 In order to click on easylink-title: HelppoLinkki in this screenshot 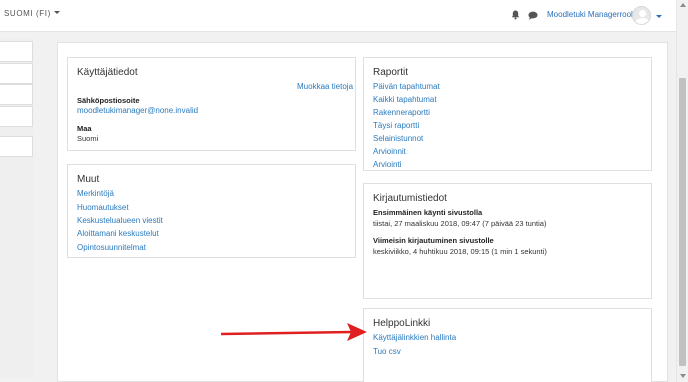, I will do `click(402, 323)`.